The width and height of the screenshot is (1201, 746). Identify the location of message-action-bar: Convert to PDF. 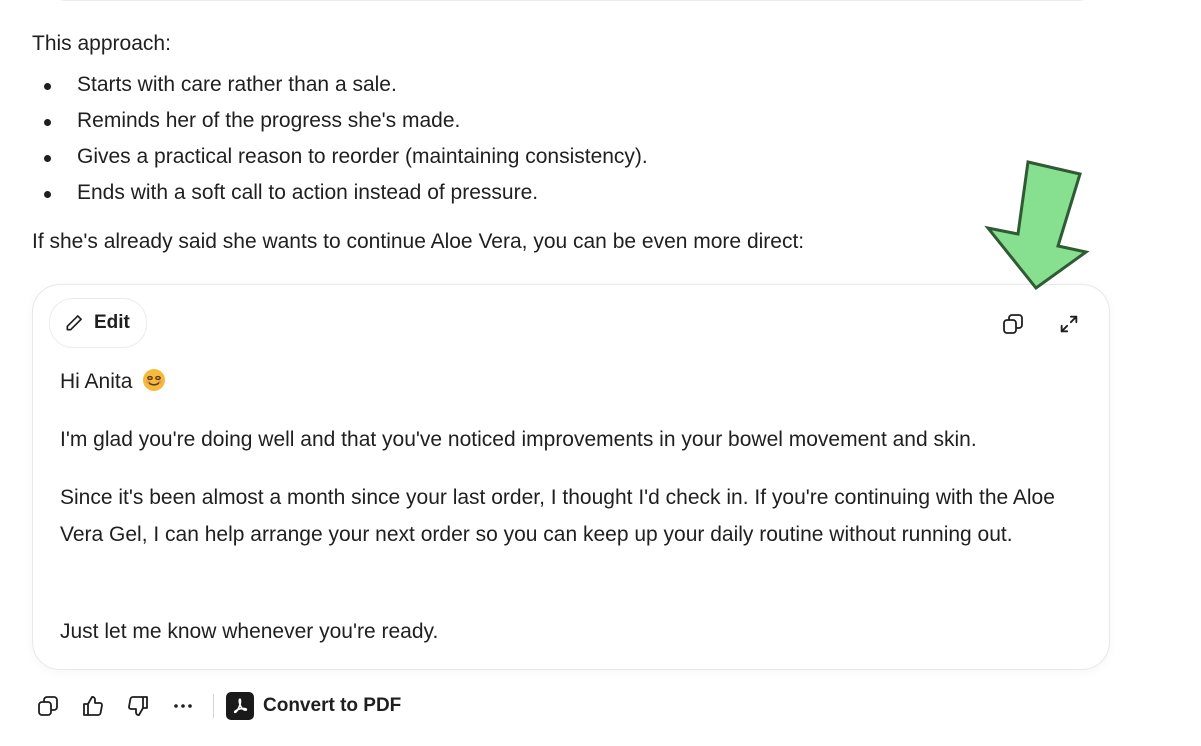
(215, 706).